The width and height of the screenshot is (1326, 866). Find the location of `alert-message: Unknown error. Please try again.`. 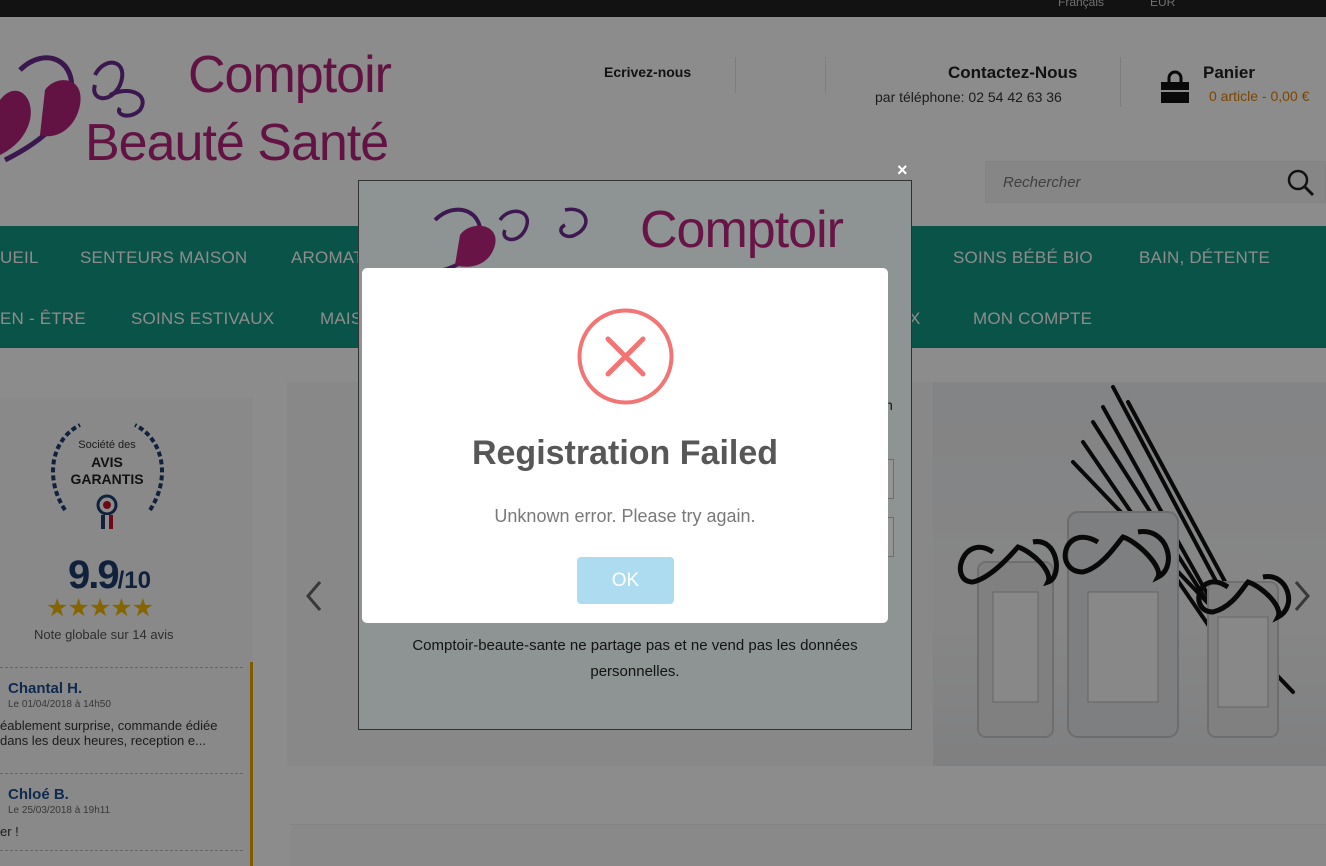

alert-message: Unknown error. Please try again. is located at coordinates (625, 516).